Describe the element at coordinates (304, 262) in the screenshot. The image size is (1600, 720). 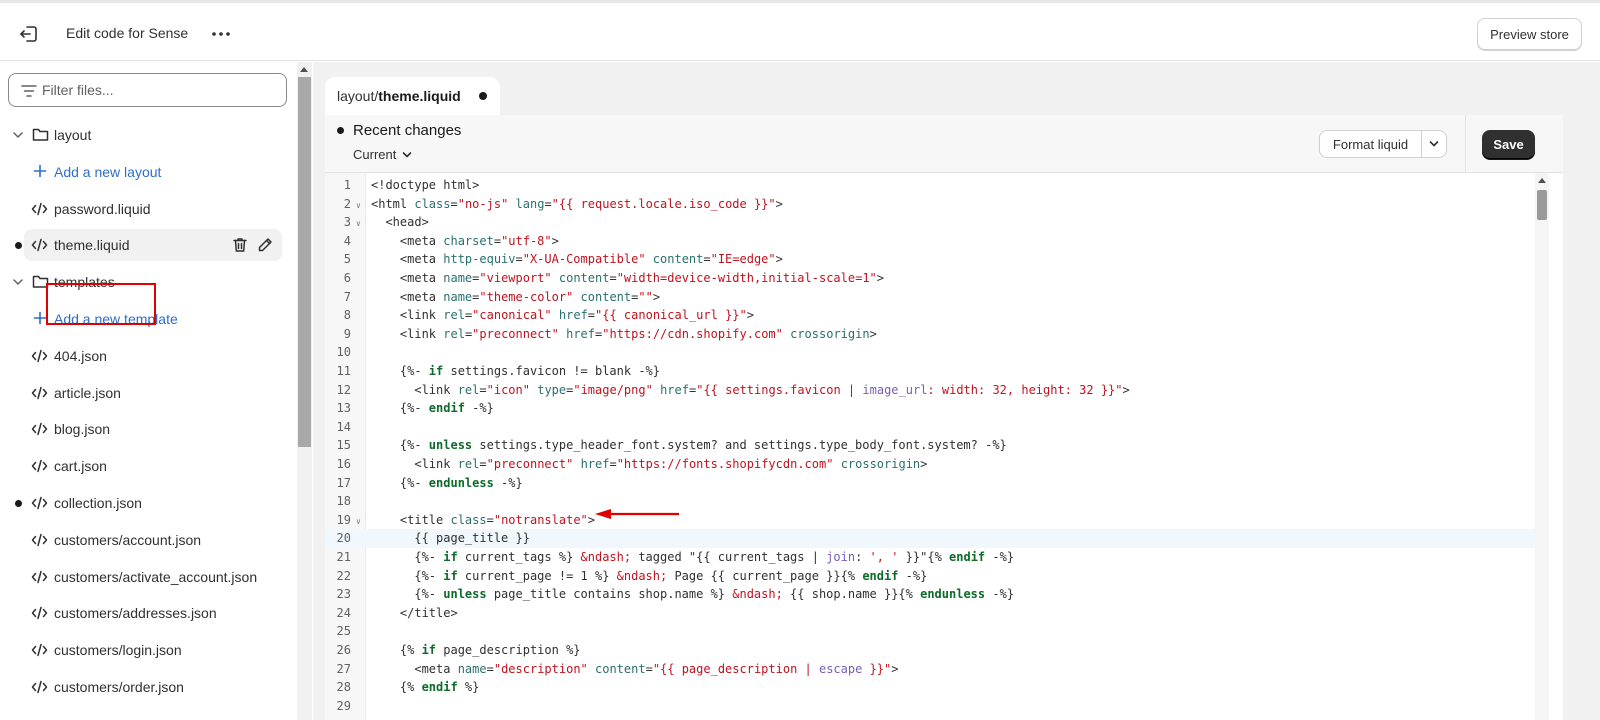
I see `sidebar-scrollbar-thumb` at that location.